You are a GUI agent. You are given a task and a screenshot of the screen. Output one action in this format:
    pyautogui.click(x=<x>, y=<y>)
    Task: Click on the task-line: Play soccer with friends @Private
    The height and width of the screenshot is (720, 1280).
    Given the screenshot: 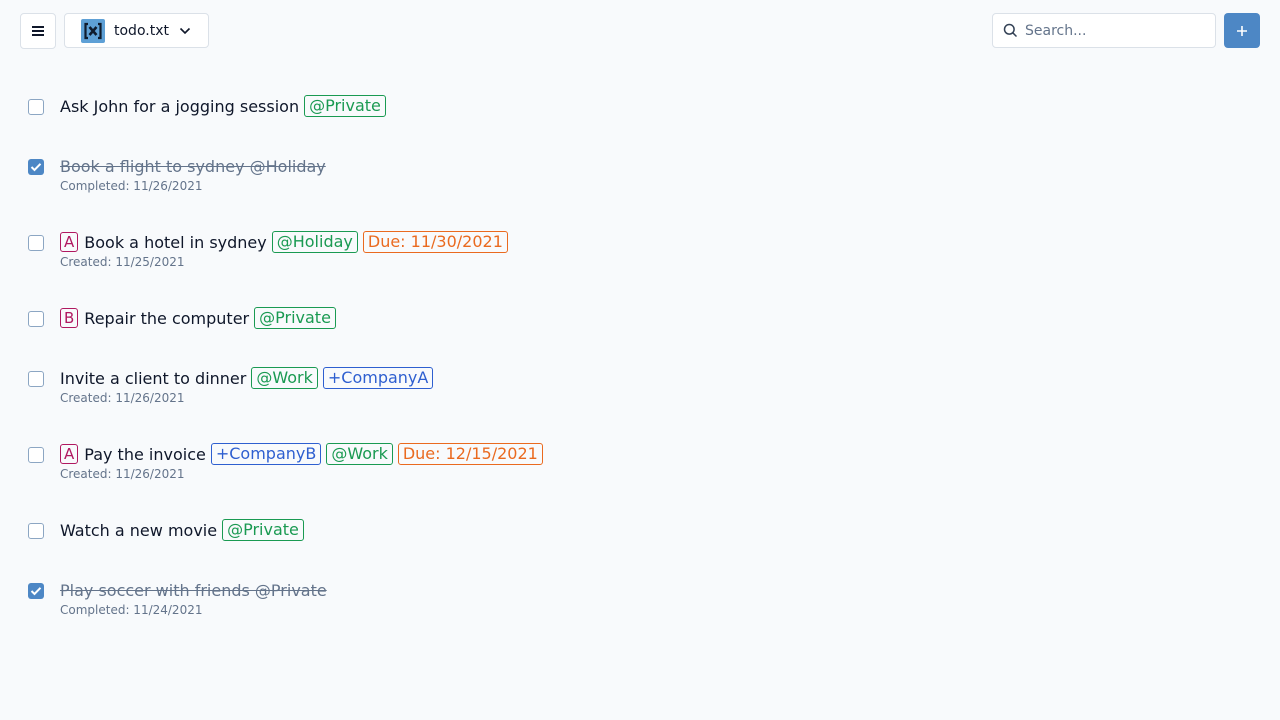 What is the action you would take?
    pyautogui.click(x=193, y=590)
    